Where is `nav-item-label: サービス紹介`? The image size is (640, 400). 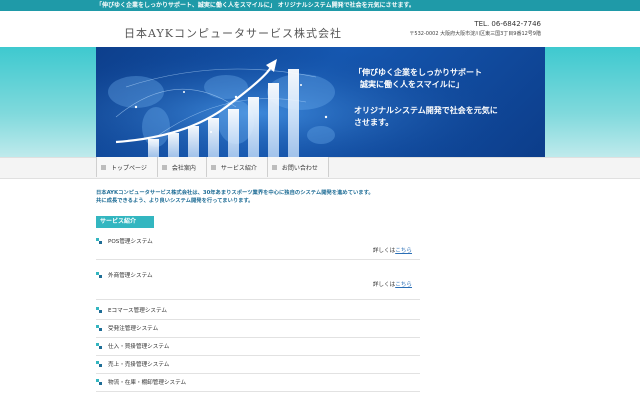
nav-item-label: サービス紹介 is located at coordinates (238, 168).